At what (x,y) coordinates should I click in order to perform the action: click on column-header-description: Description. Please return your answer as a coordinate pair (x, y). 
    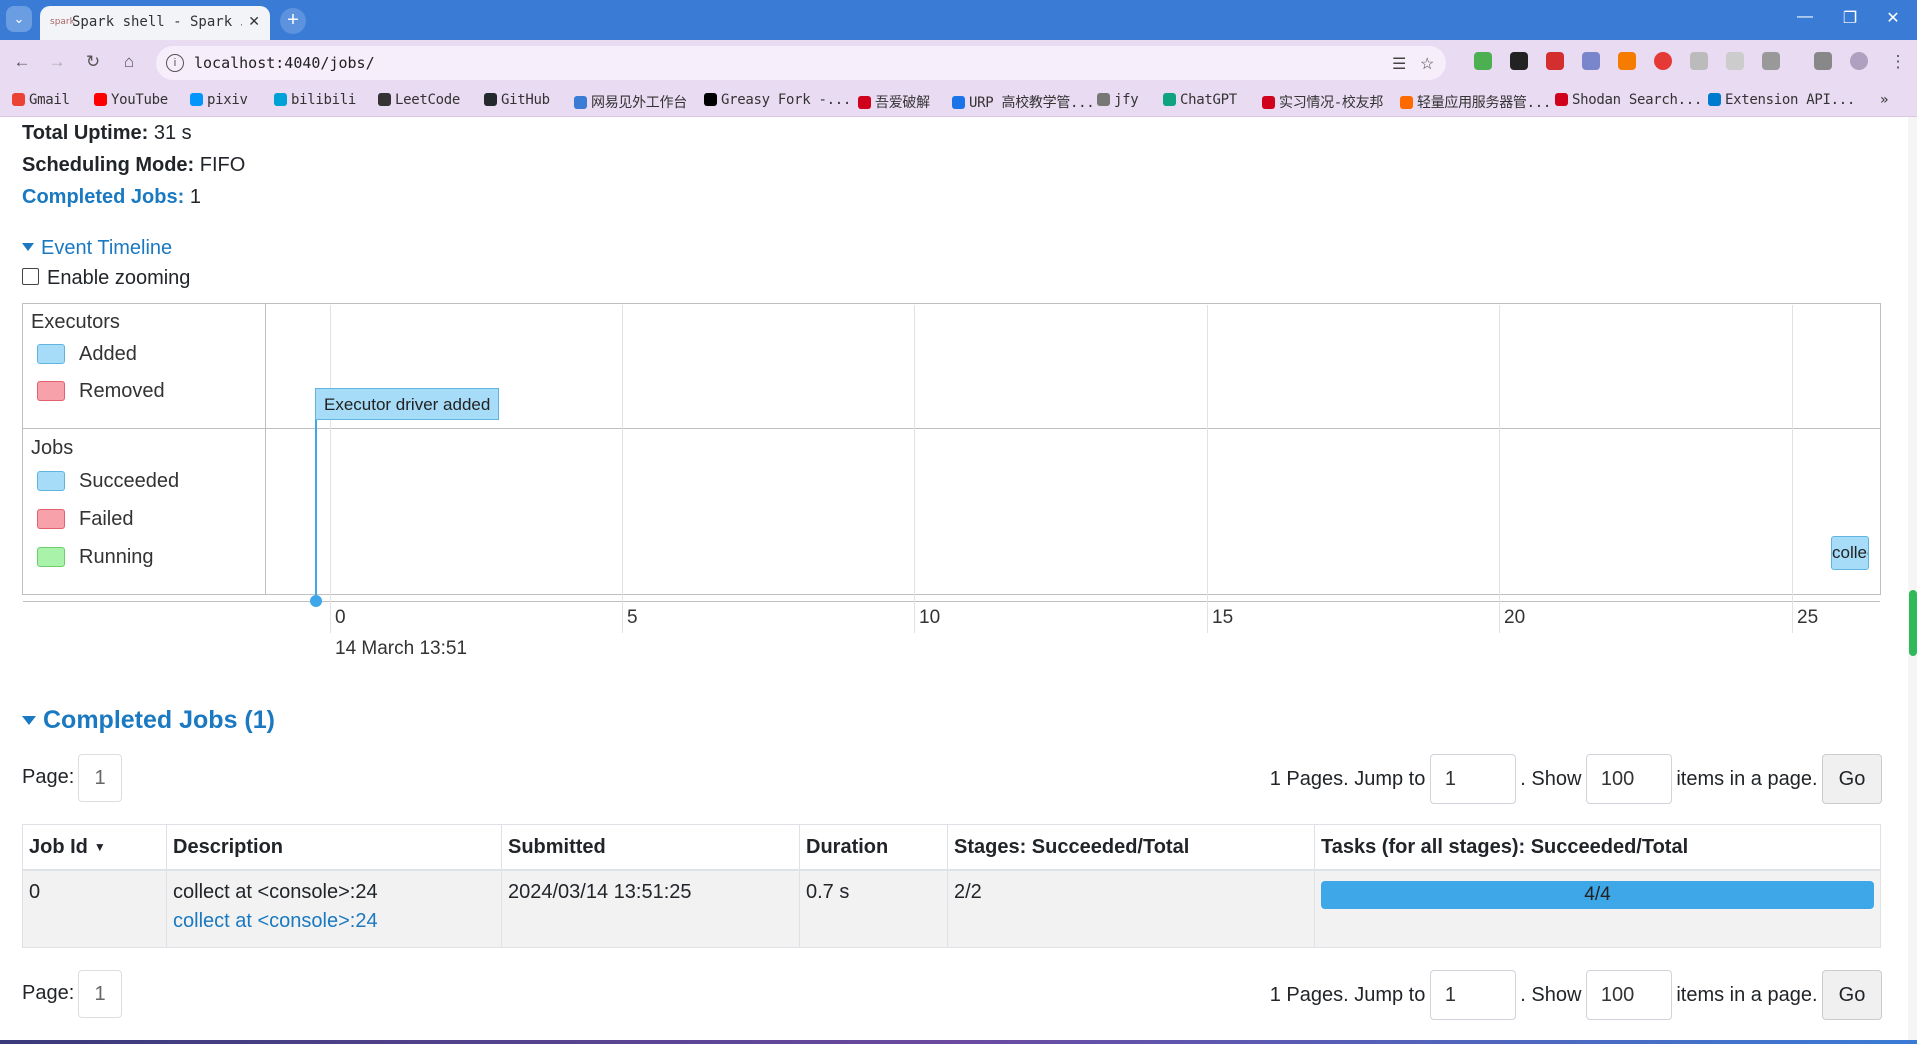
    Looking at the image, I should click on (334, 847).